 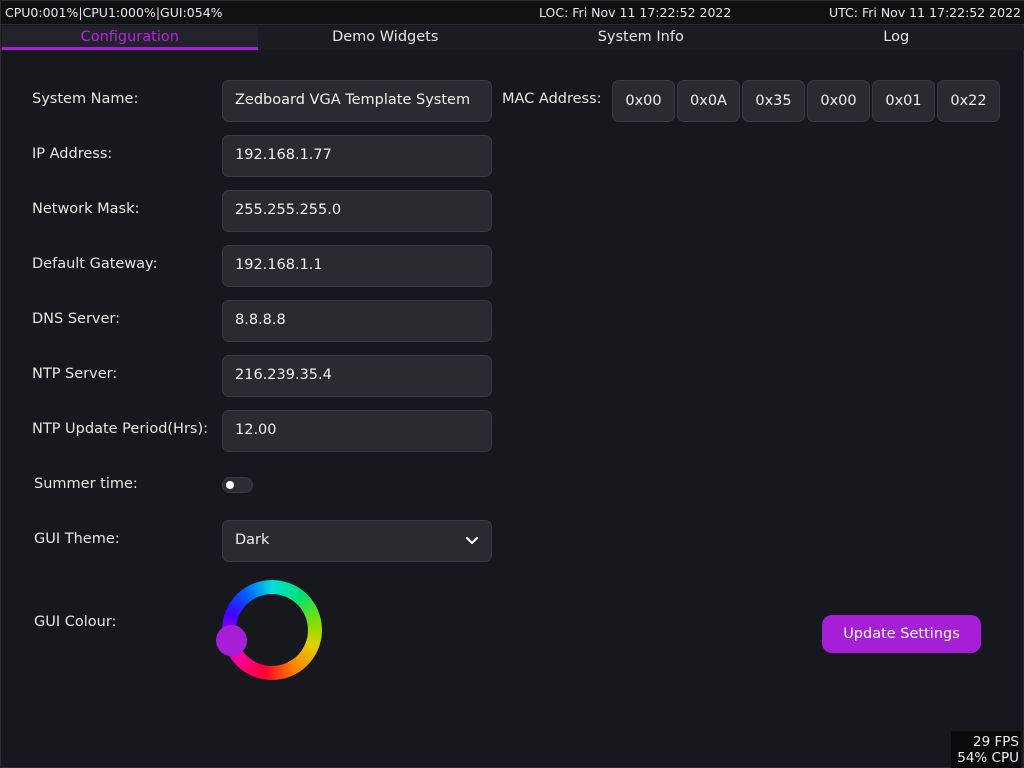 I want to click on mac-octet-1-field: 0x00, so click(x=643, y=101).